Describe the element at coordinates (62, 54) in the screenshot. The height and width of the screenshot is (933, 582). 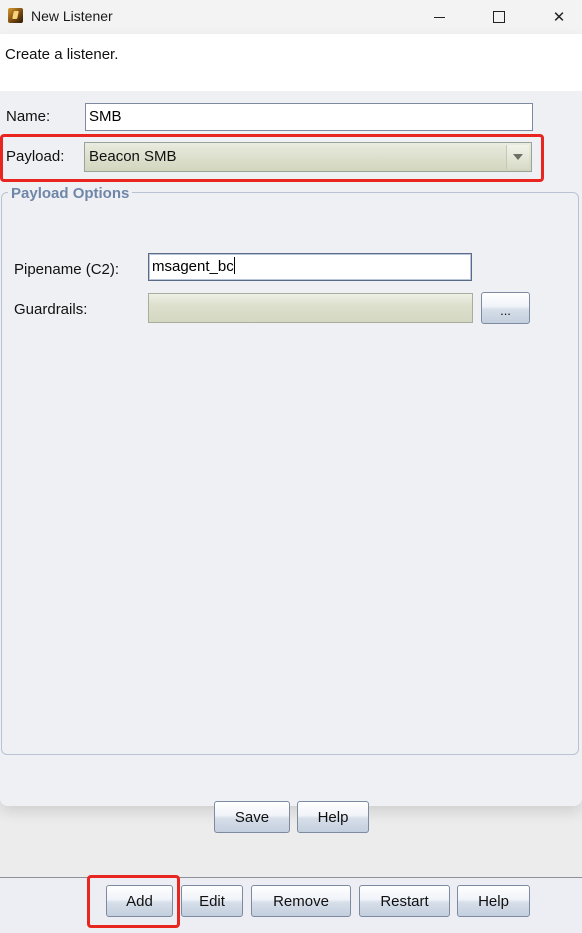
I see `dialog-description: Create a listener.` at that location.